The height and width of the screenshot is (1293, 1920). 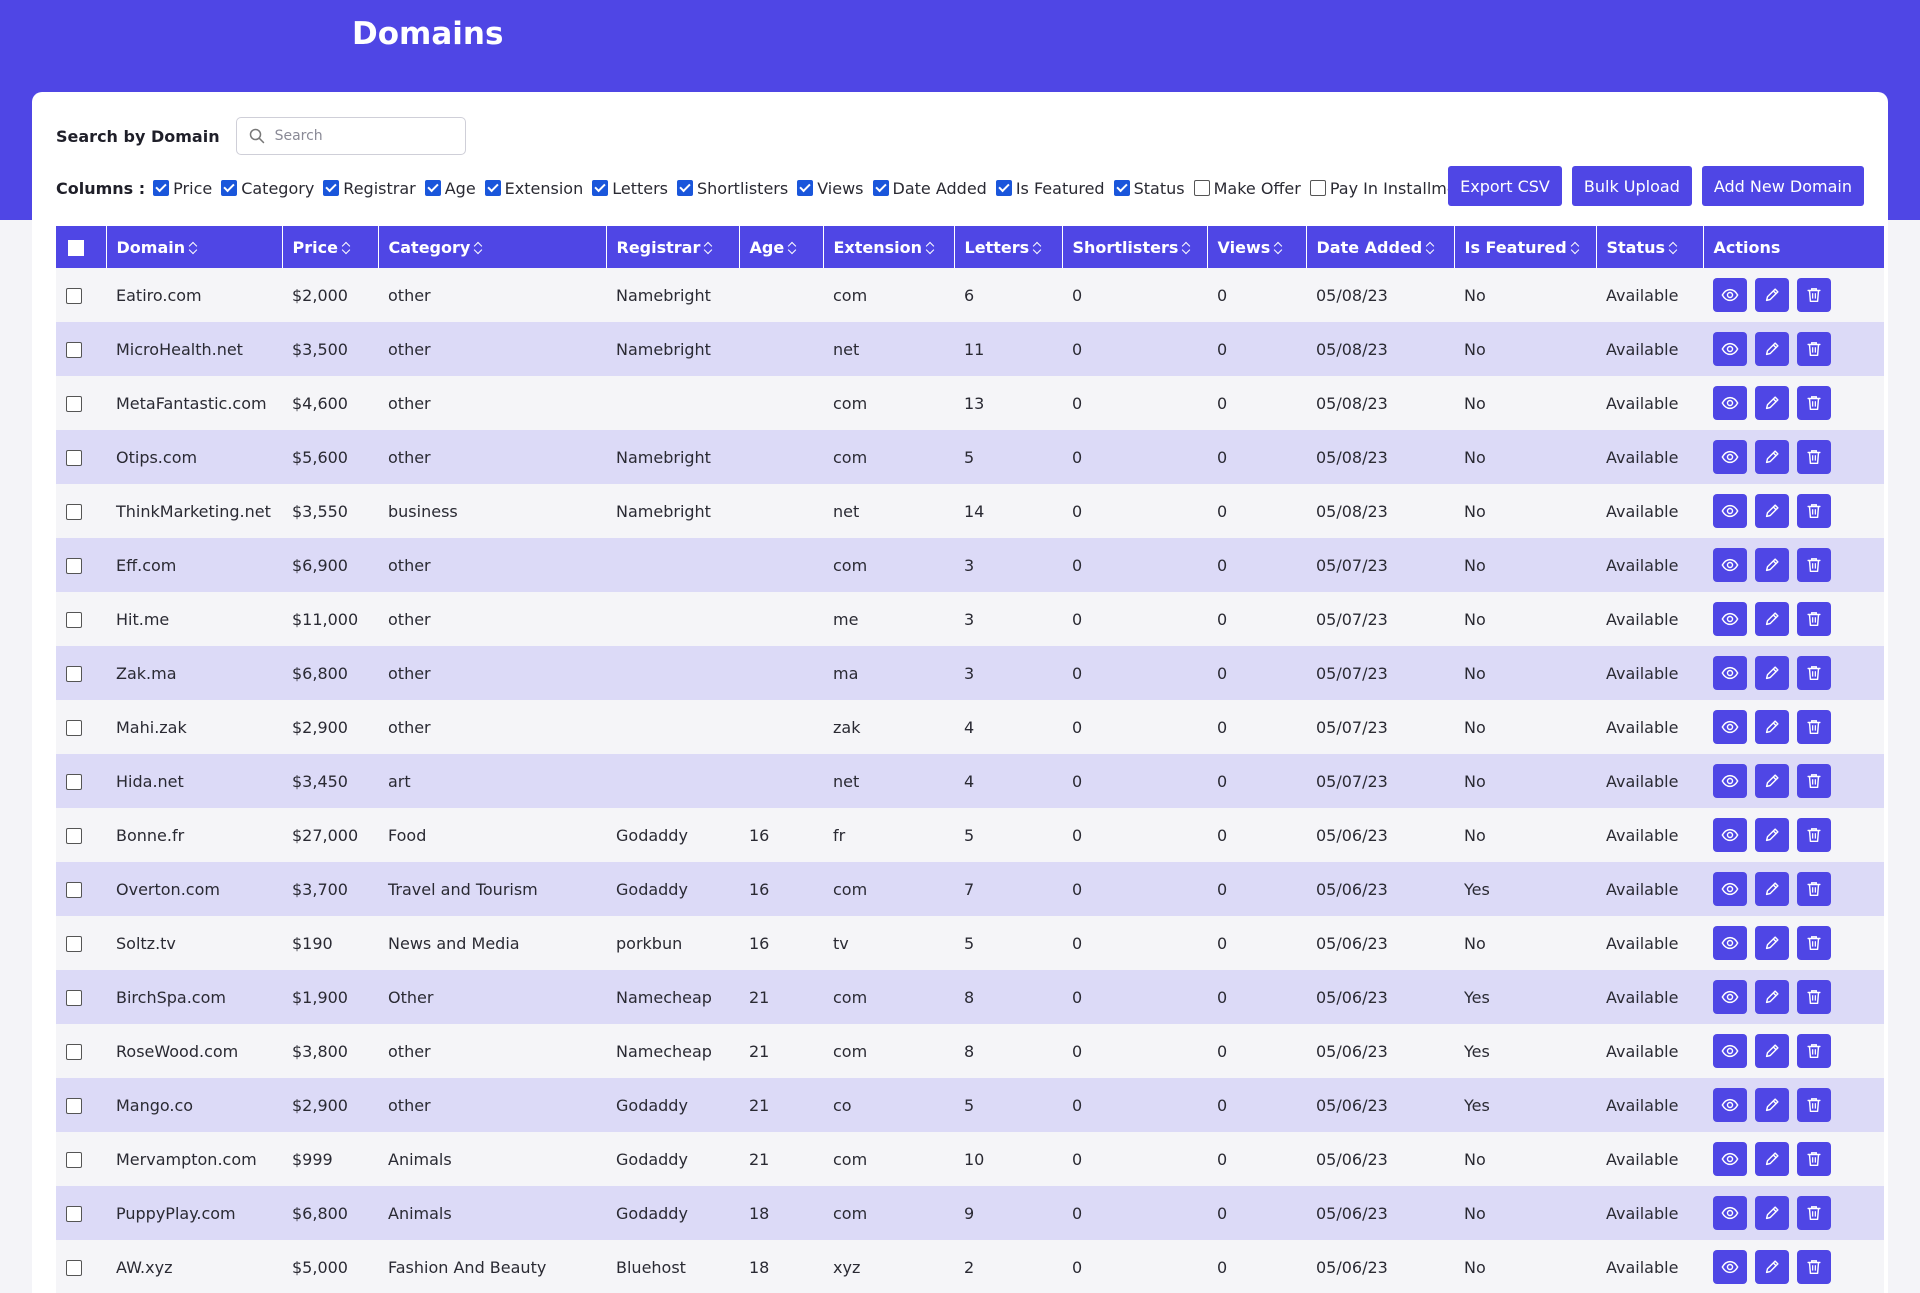 I want to click on column-toggle-date-added: Date Added, so click(x=929, y=188).